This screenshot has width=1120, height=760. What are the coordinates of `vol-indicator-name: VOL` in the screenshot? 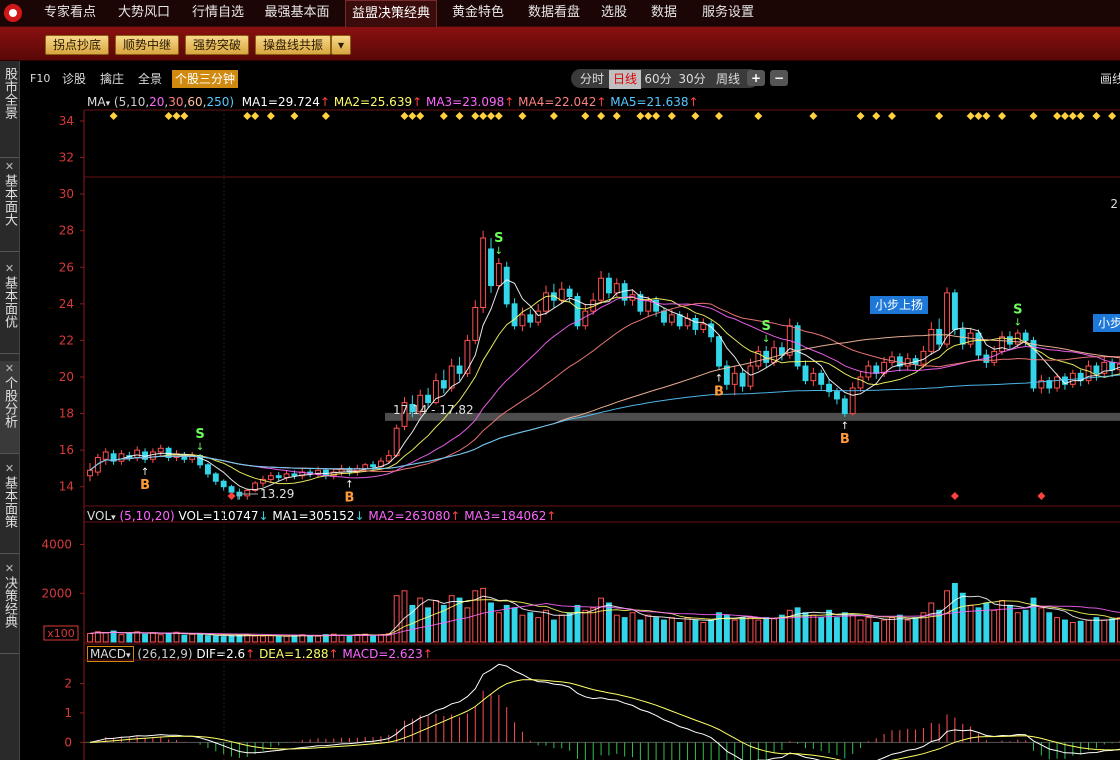 It's located at (99, 516).